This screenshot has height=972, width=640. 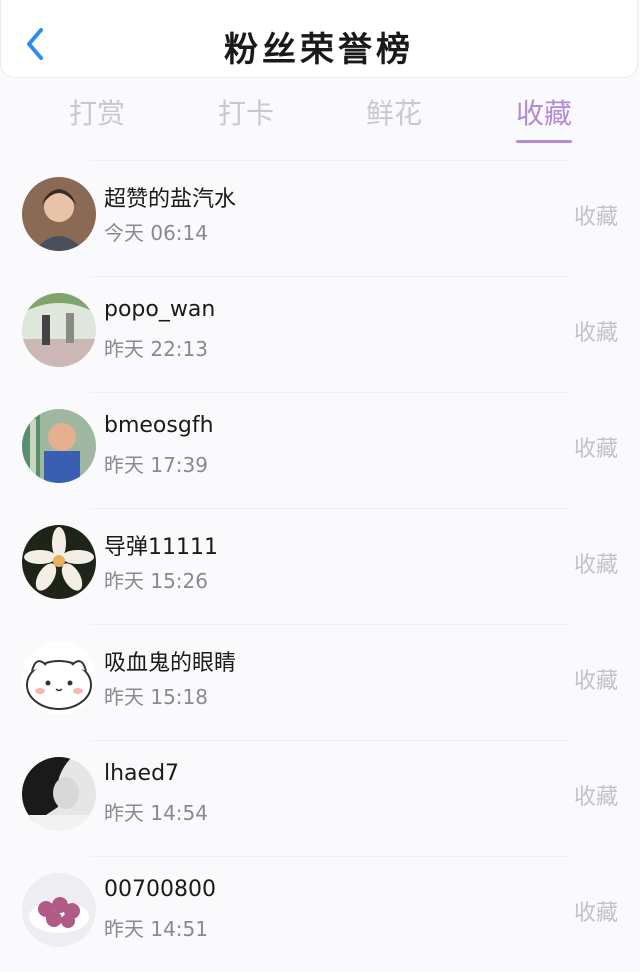 I want to click on user-name: 超赞的盐汽水, so click(x=170, y=199).